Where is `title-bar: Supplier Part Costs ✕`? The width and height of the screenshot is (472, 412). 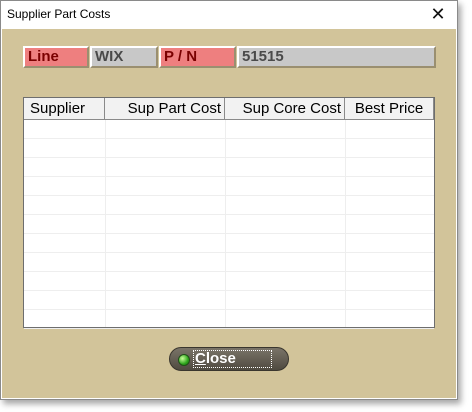
title-bar: Supplier Part Costs ✕ is located at coordinates (229, 15).